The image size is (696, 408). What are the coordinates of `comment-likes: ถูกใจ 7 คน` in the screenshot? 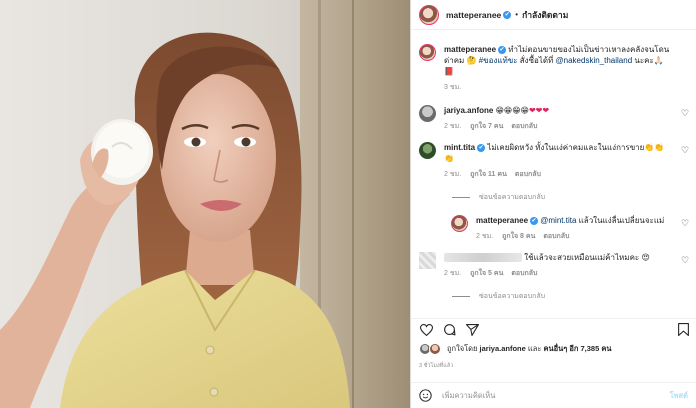 It's located at (486, 126).